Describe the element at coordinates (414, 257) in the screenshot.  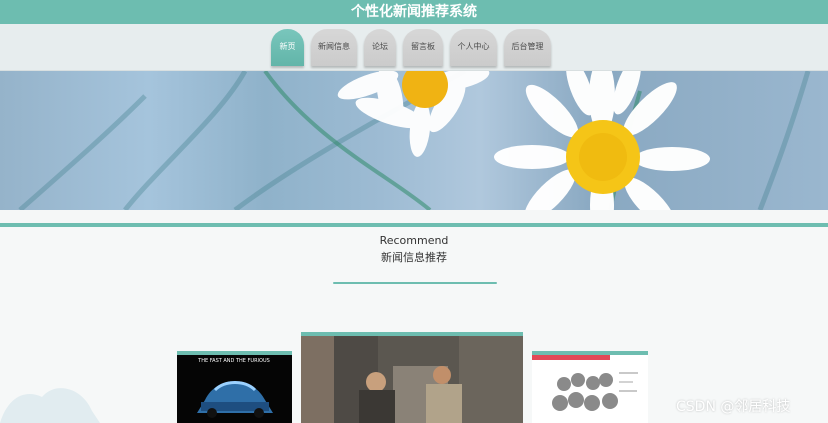
I see `recommend-title-zh: 新闻信息推荐` at that location.